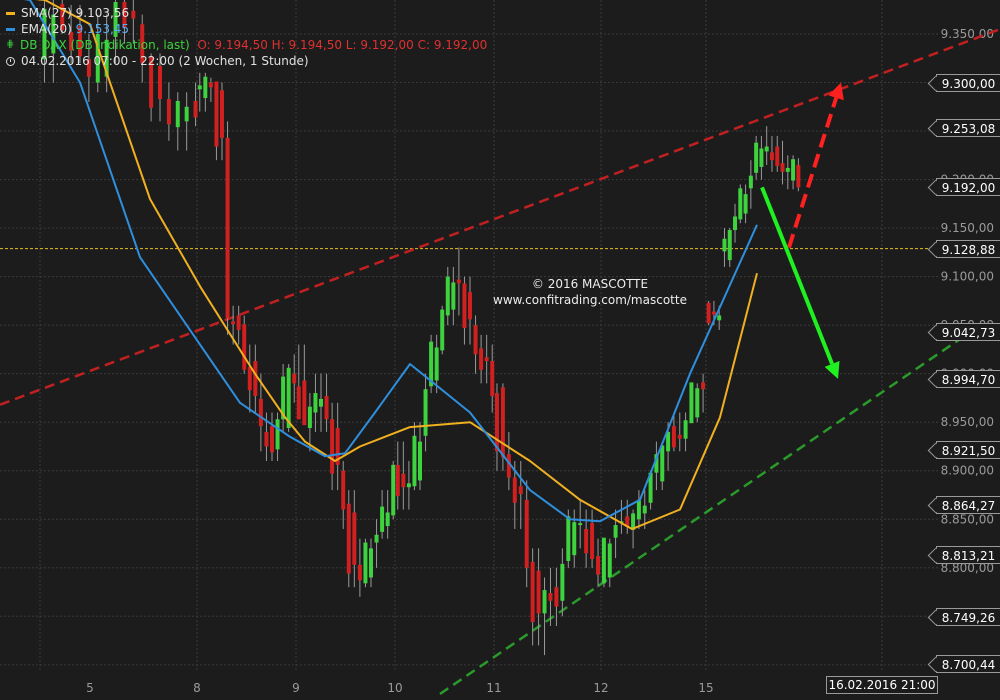  Describe the element at coordinates (246, 13) in the screenshot. I see `legend-sma: SMA(27) 9.103,56` at that location.